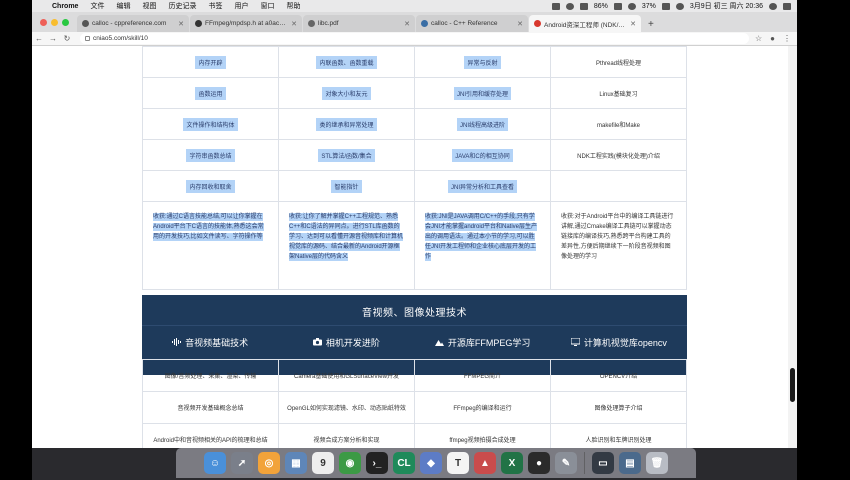  What do you see at coordinates (182, 6) in the screenshot?
I see `menu-history: 历史记录` at bounding box center [182, 6].